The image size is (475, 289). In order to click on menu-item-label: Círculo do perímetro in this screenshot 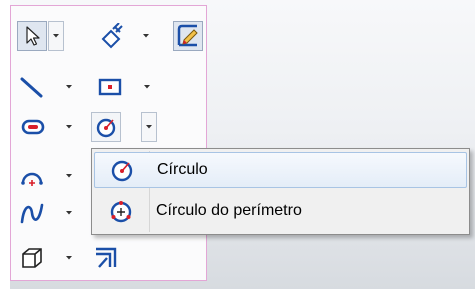, I will do `click(229, 210)`.